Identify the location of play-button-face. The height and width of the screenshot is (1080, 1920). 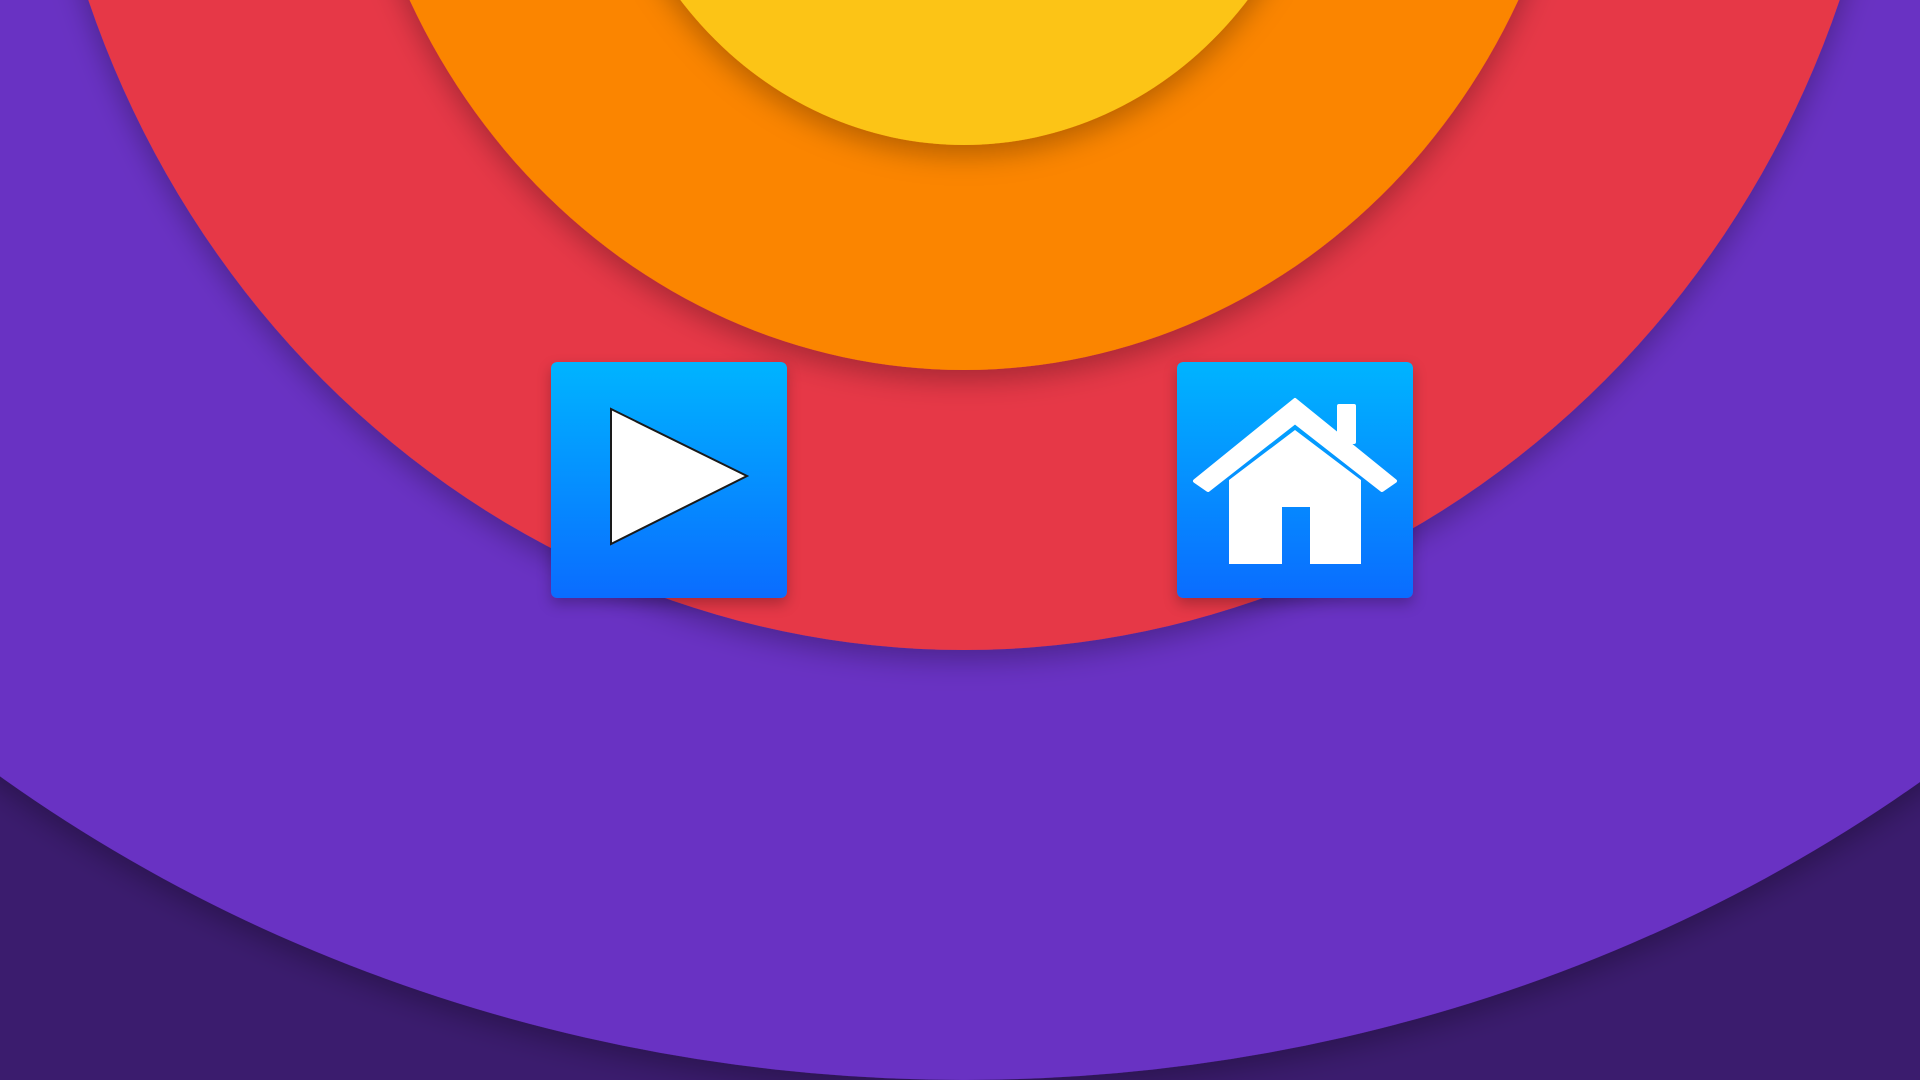
(669, 480).